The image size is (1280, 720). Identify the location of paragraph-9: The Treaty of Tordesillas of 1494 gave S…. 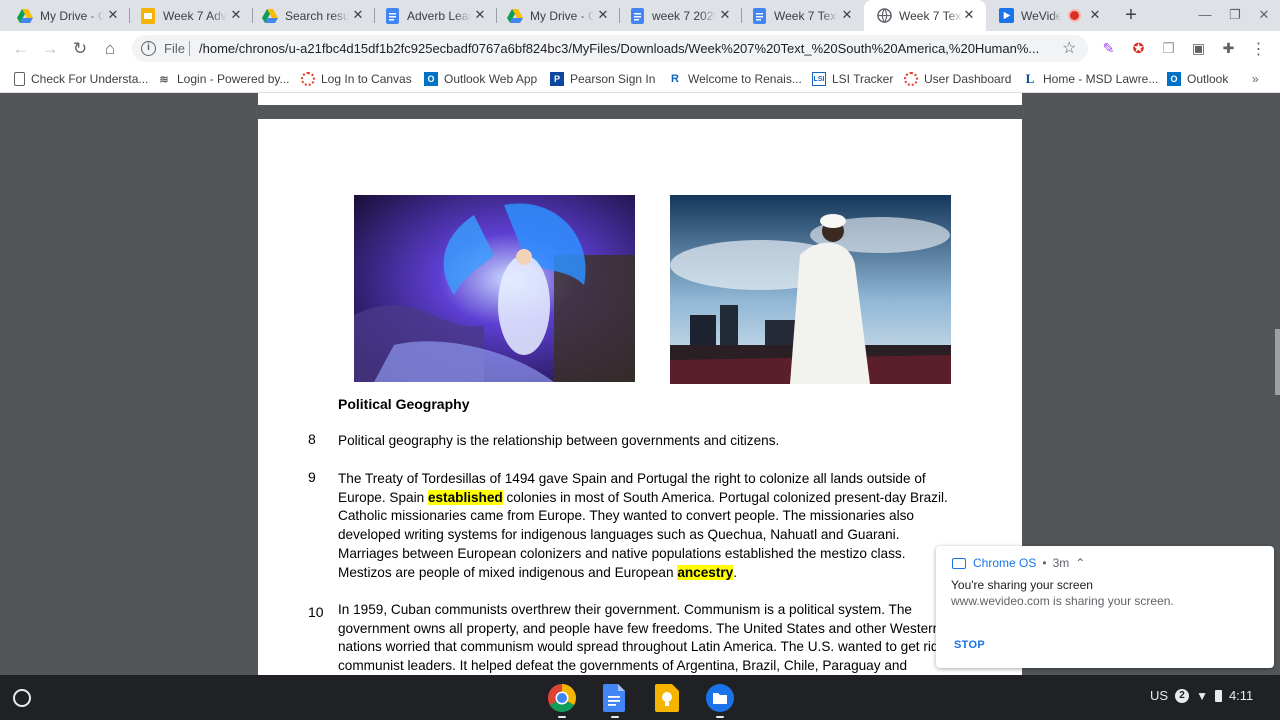
(643, 525).